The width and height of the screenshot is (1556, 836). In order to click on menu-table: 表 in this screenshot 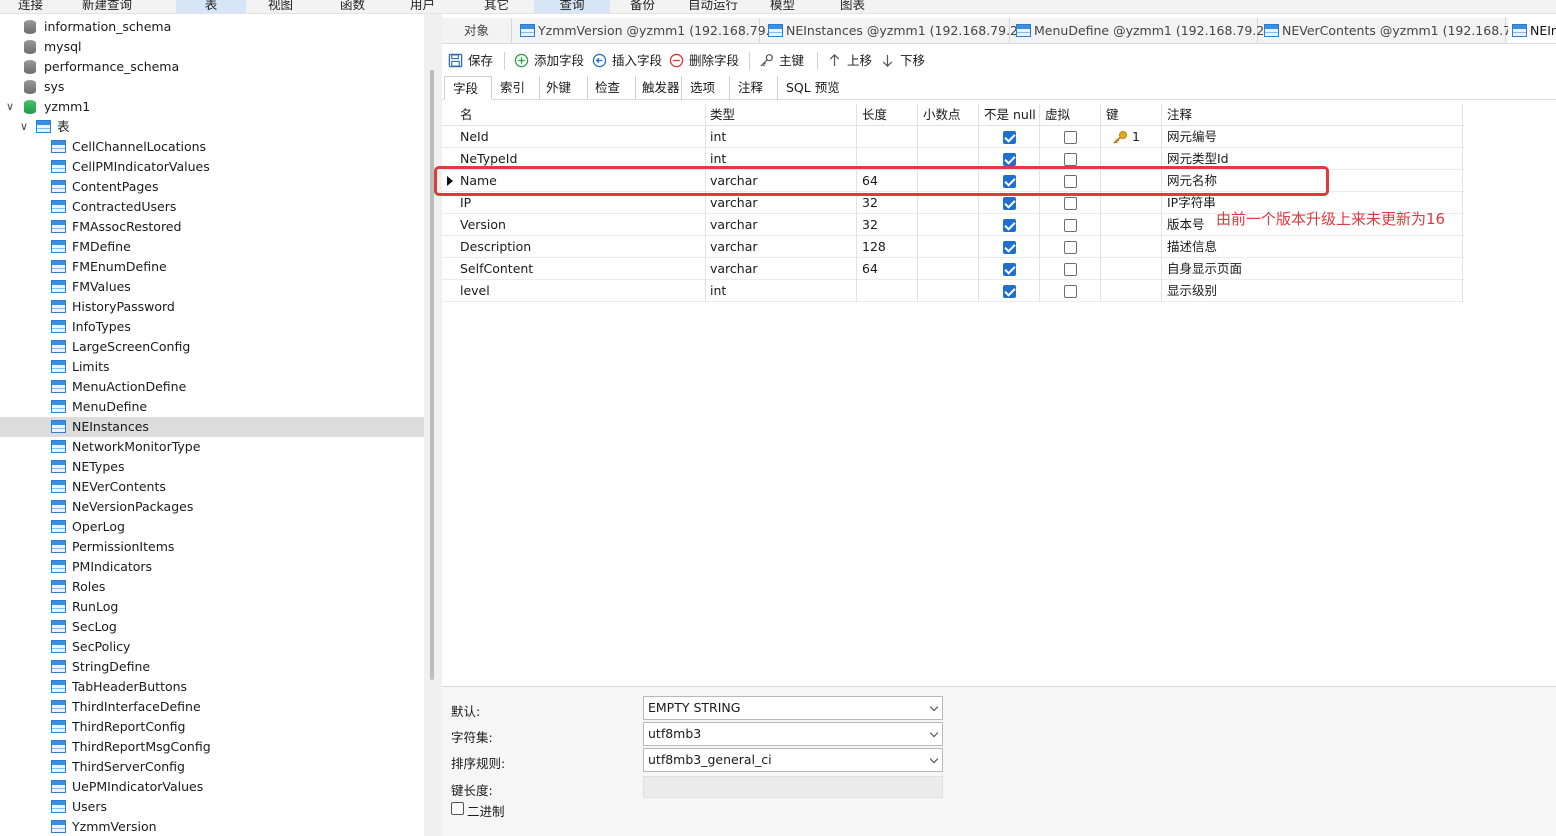, I will do `click(211, 6)`.